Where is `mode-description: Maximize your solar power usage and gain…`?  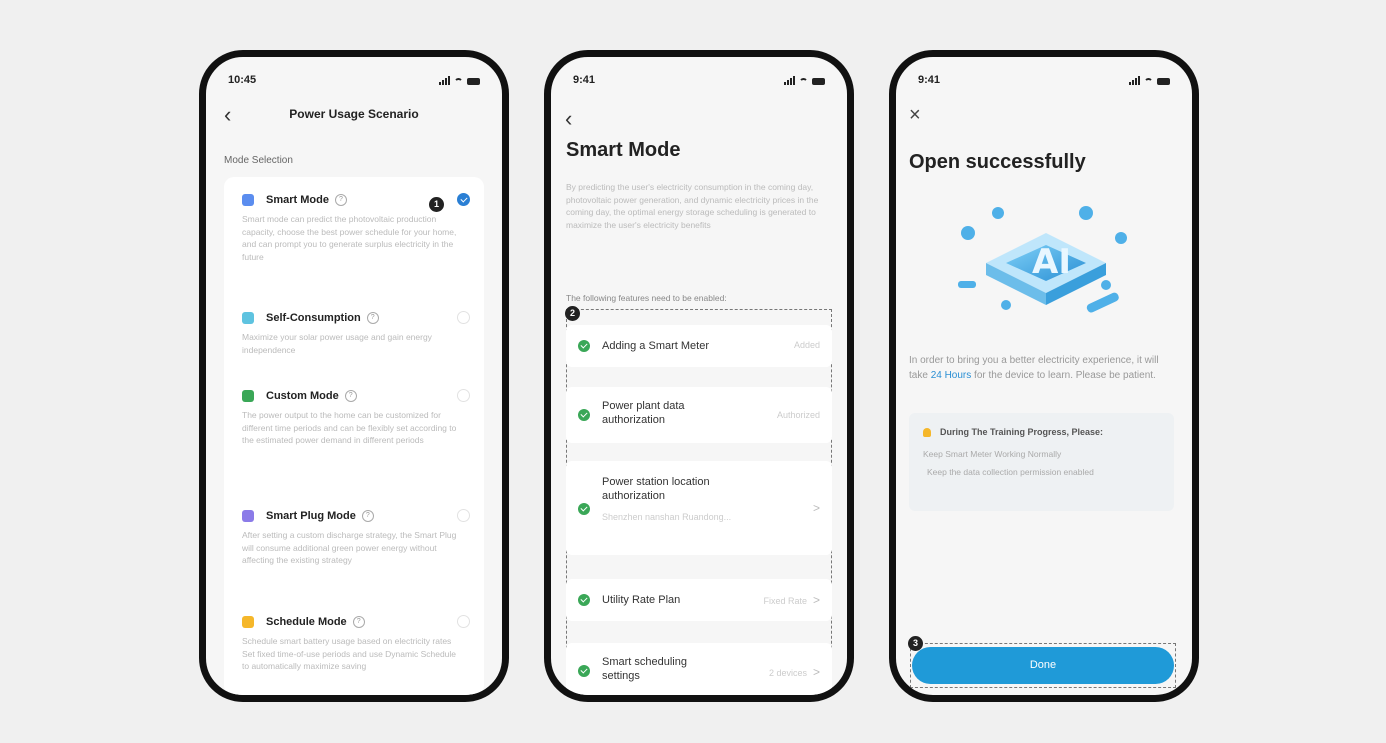 mode-description: Maximize your solar power usage and gain… is located at coordinates (337, 343).